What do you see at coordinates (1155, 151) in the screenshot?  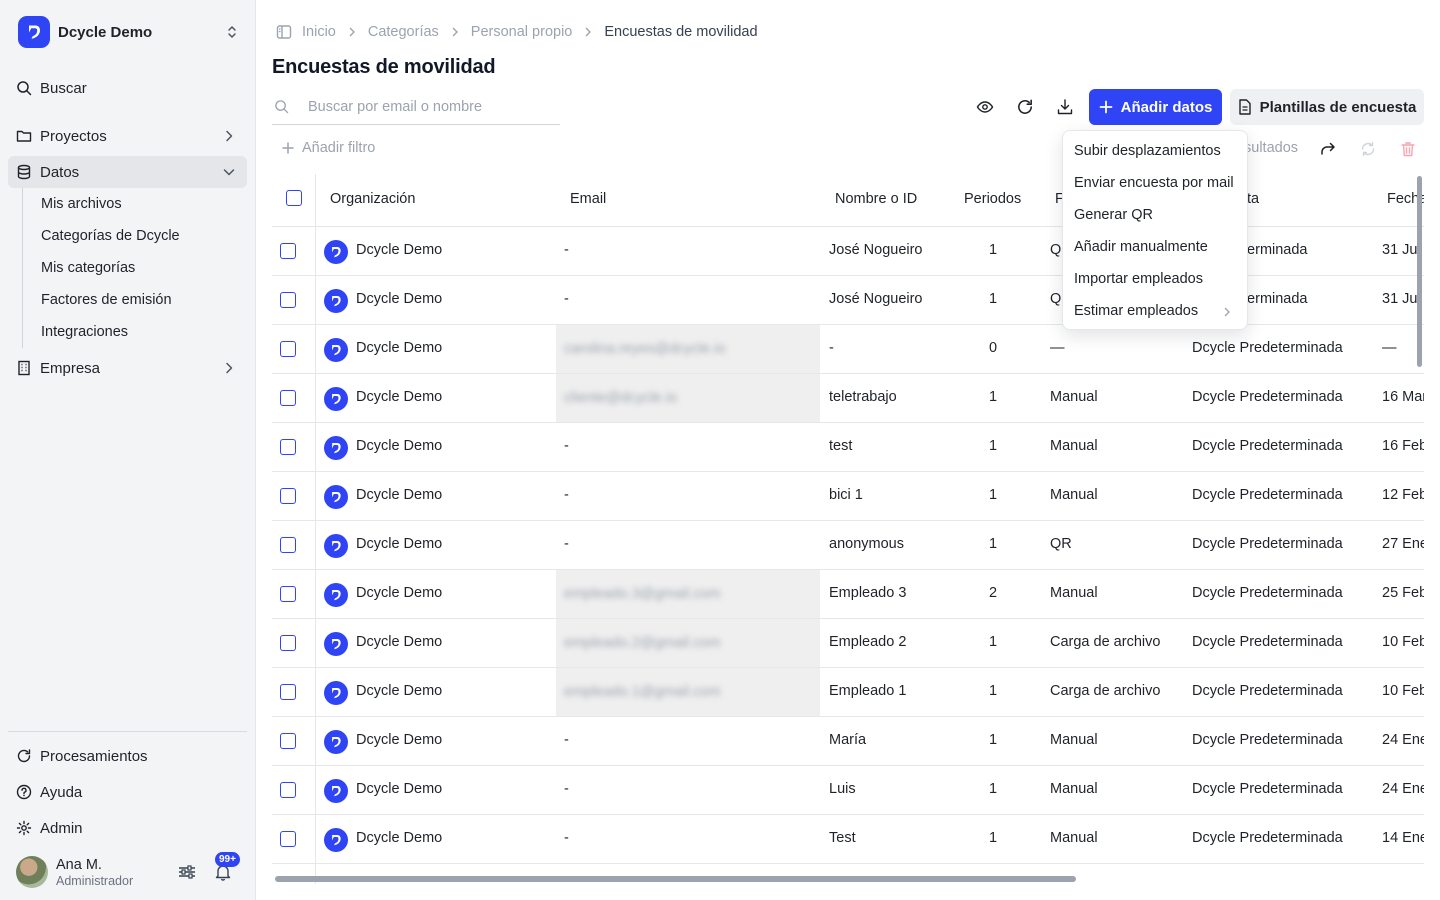 I see `menu-item-subir-desplazamientos: Subir desplazamientos` at bounding box center [1155, 151].